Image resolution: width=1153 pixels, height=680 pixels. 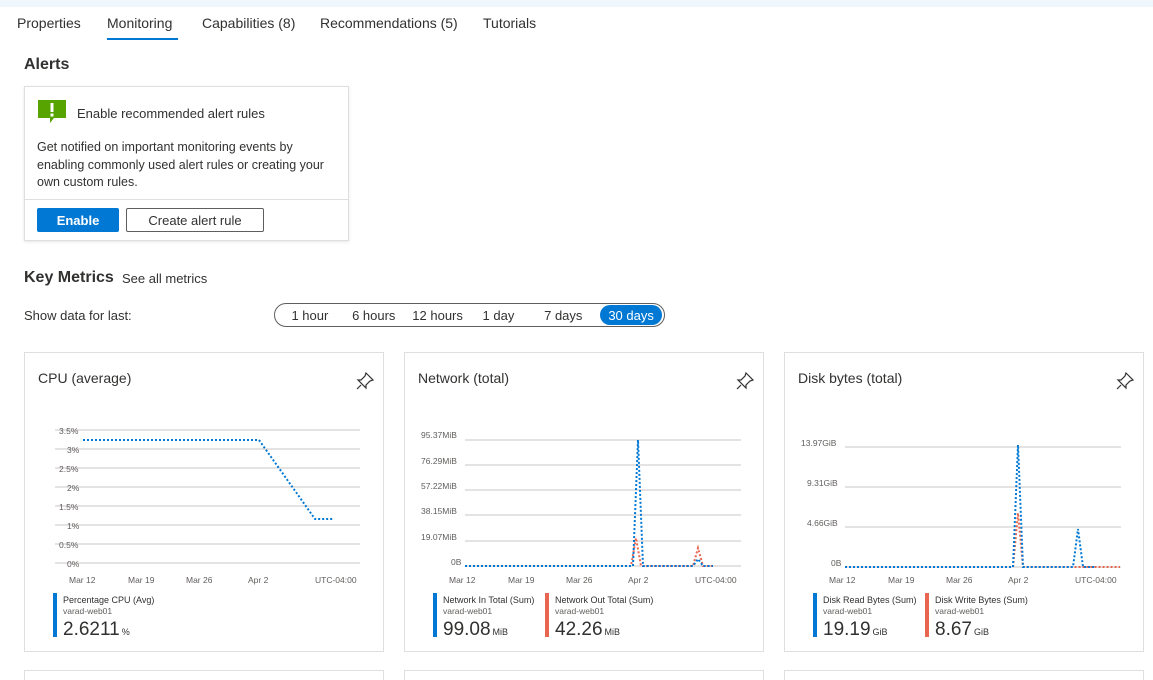 What do you see at coordinates (47, 64) in the screenshot?
I see `alerts-heading: Alerts` at bounding box center [47, 64].